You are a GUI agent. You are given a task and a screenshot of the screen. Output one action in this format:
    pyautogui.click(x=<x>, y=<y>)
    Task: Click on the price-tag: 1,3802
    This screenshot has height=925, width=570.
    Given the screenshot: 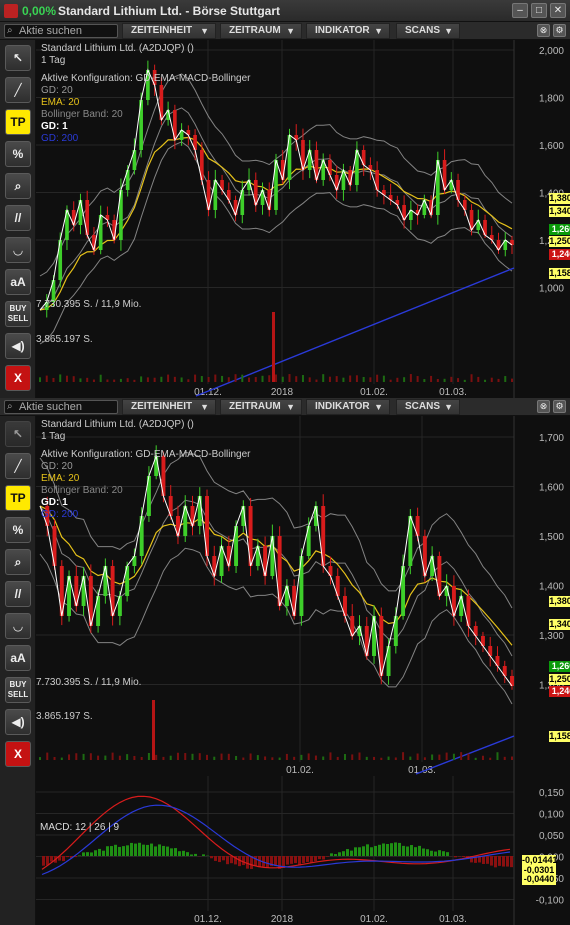 What is the action you would take?
    pyautogui.click(x=559, y=601)
    